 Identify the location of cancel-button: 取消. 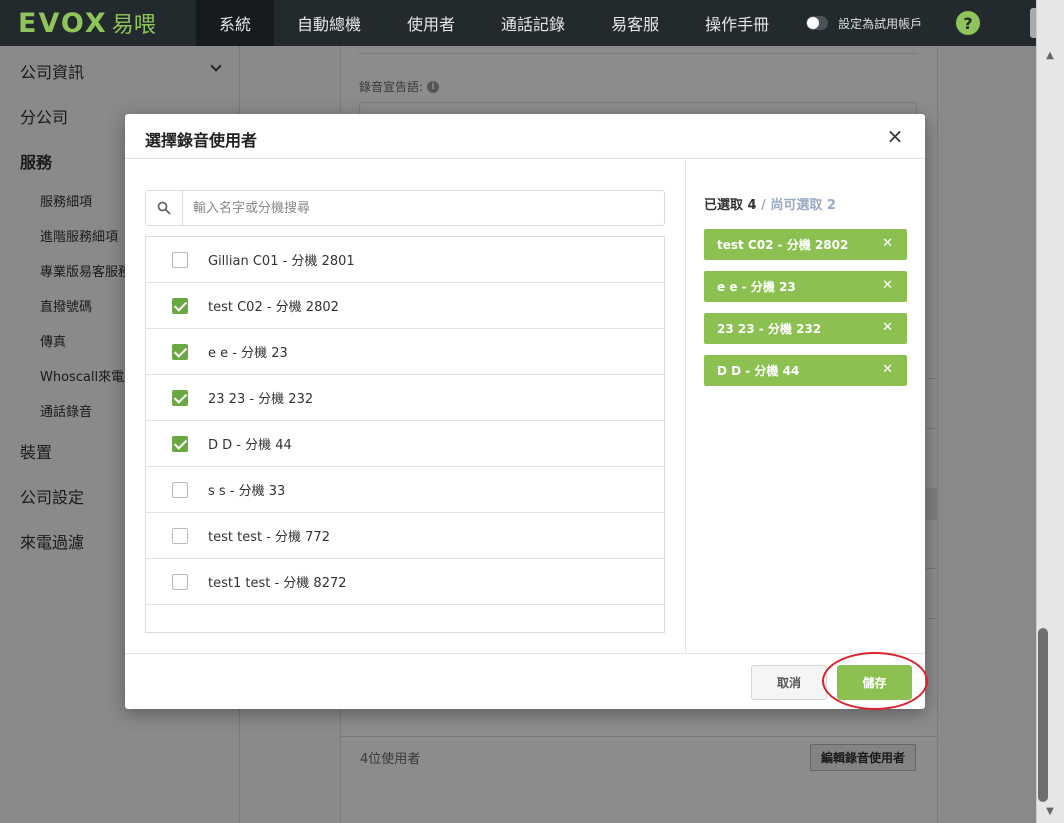
(789, 682).